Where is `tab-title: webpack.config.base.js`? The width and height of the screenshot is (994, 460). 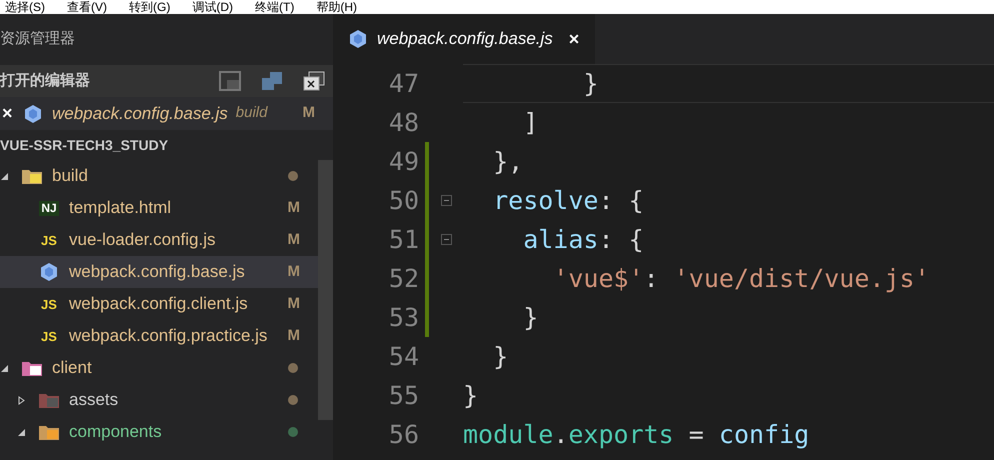 tab-title: webpack.config.base.js is located at coordinates (465, 39).